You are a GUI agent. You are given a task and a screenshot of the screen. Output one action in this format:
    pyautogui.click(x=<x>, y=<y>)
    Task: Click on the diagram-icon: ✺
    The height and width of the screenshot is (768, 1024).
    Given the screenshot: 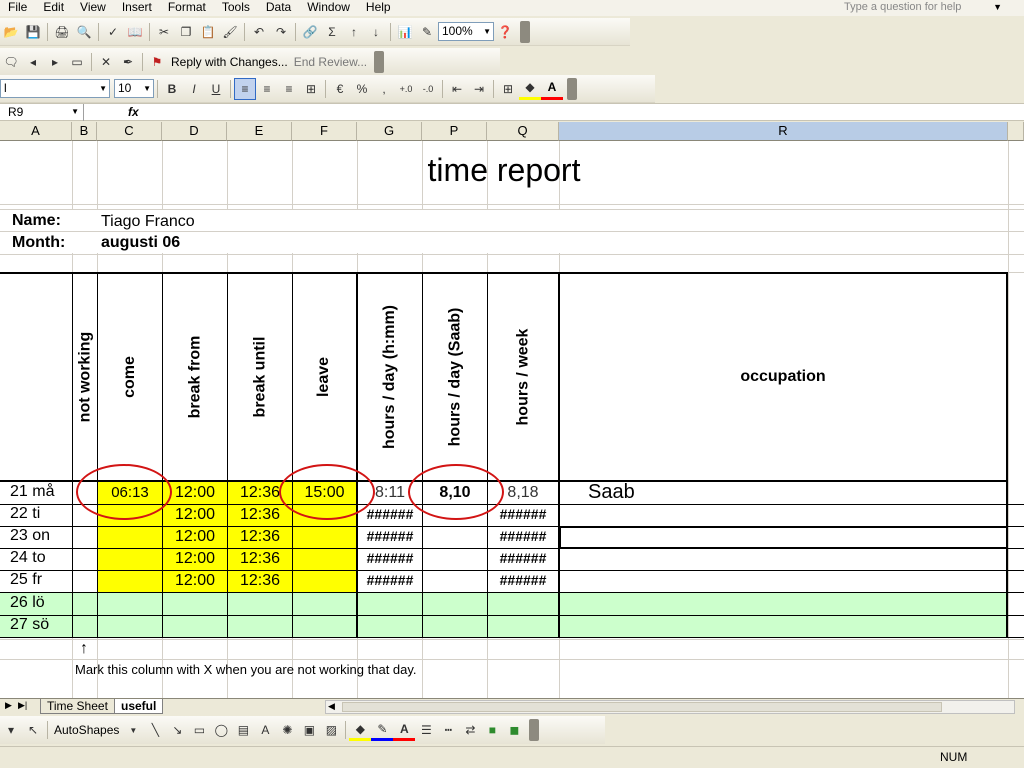 What is the action you would take?
    pyautogui.click(x=287, y=730)
    